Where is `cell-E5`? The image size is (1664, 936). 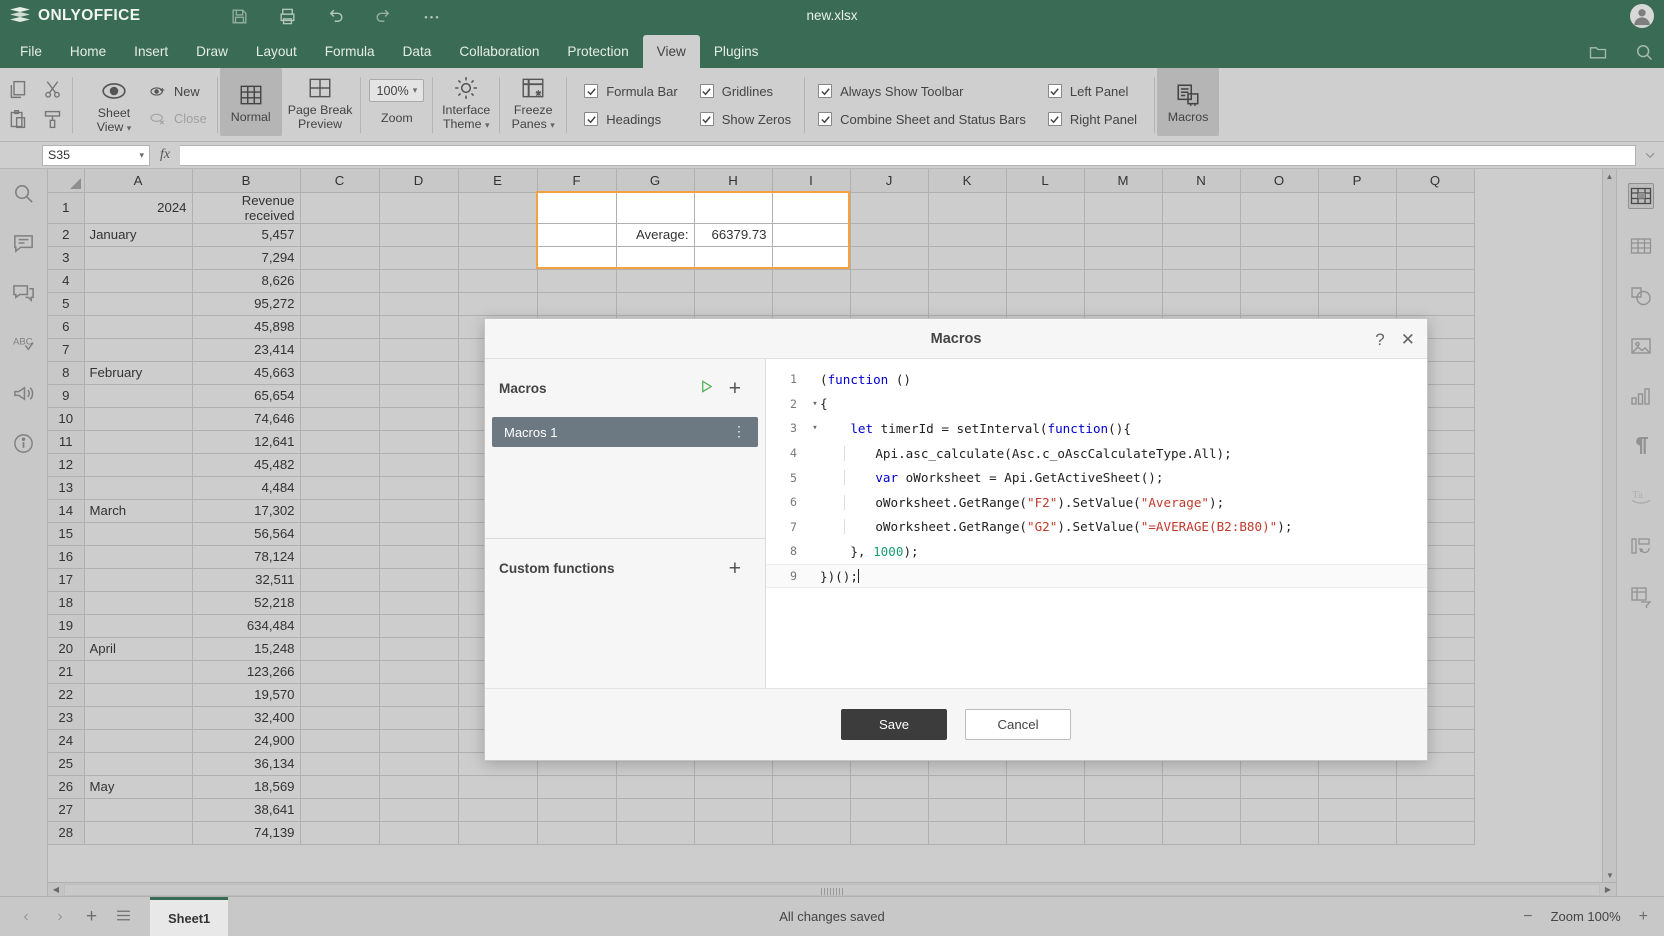
cell-E5 is located at coordinates (498, 304).